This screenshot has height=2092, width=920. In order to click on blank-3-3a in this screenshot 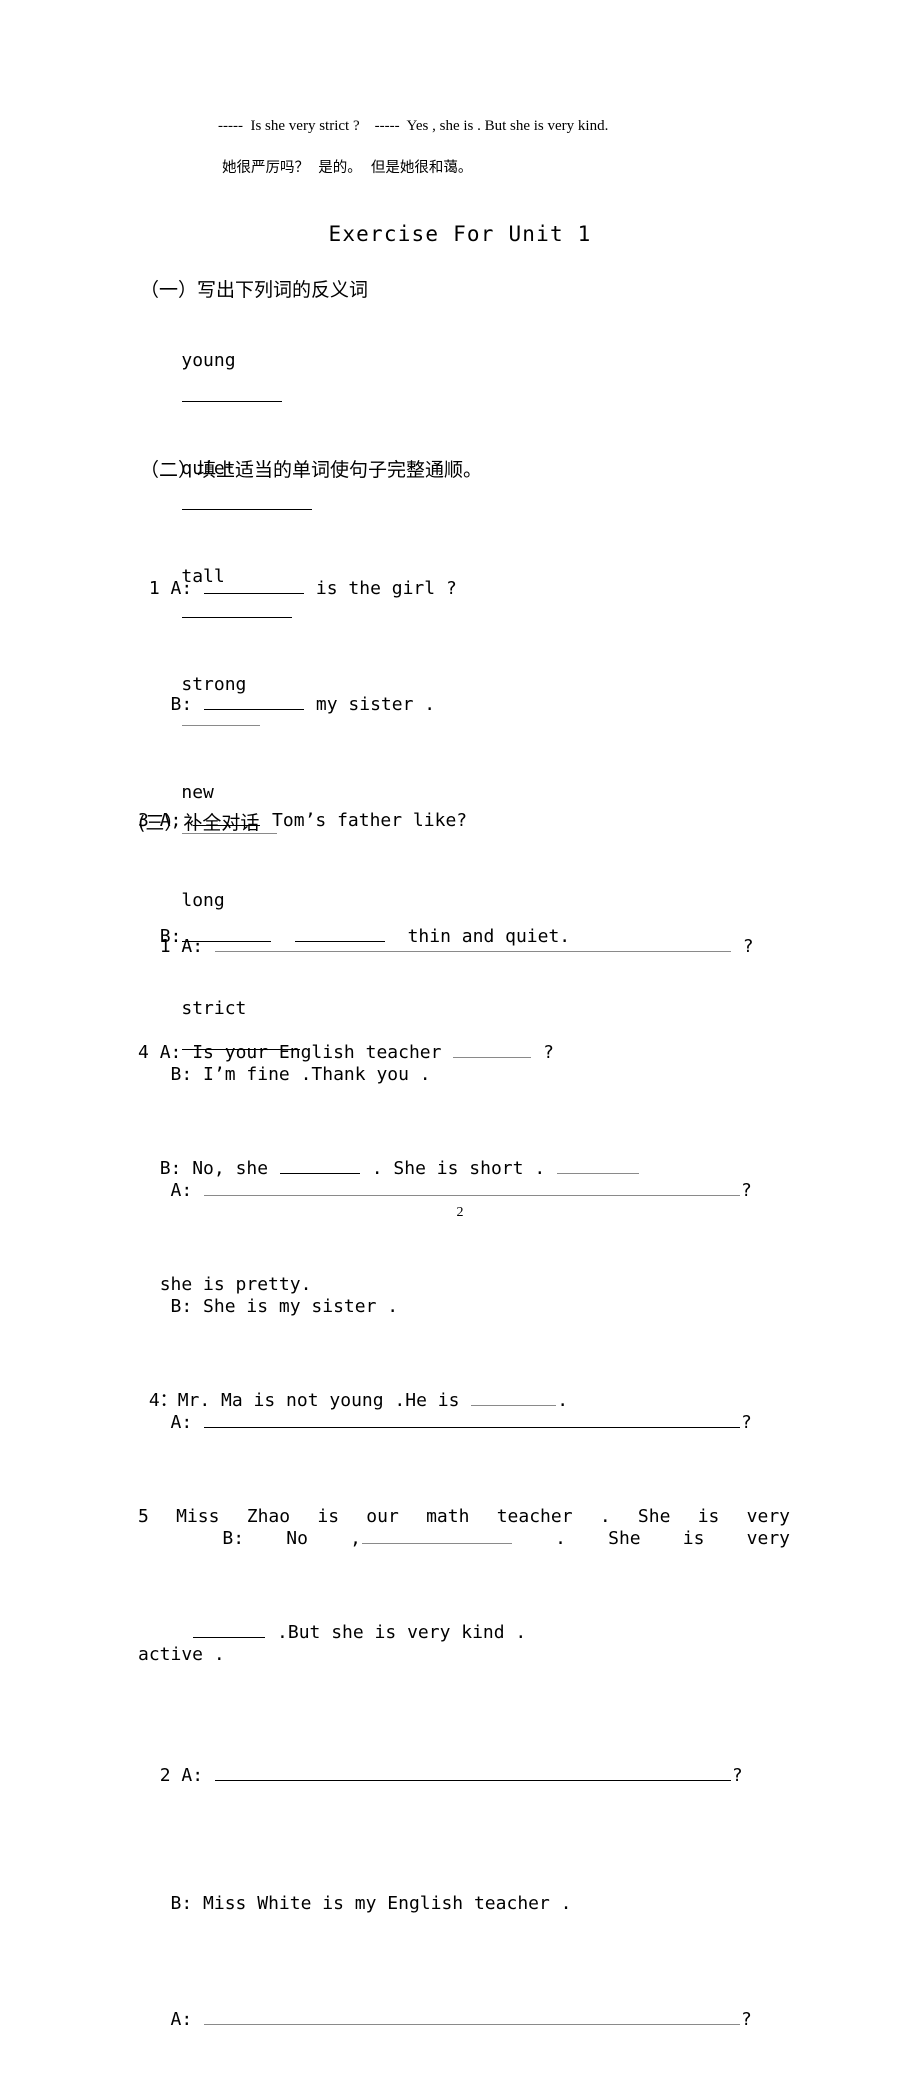, I will do `click(472, 1419)`.